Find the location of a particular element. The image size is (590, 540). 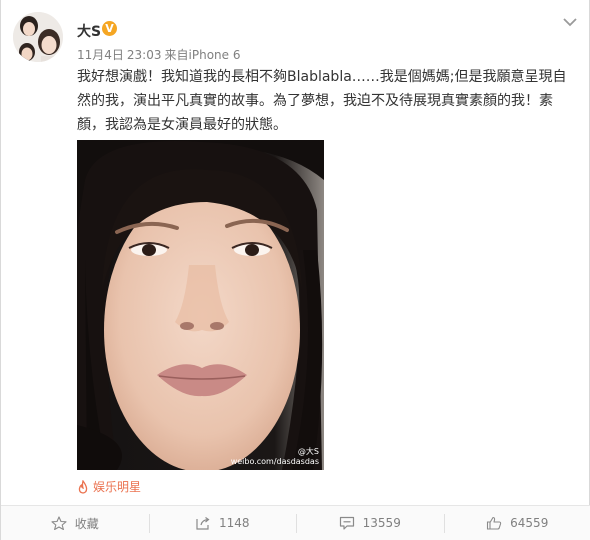

like-button: 64559 is located at coordinates (516, 523).